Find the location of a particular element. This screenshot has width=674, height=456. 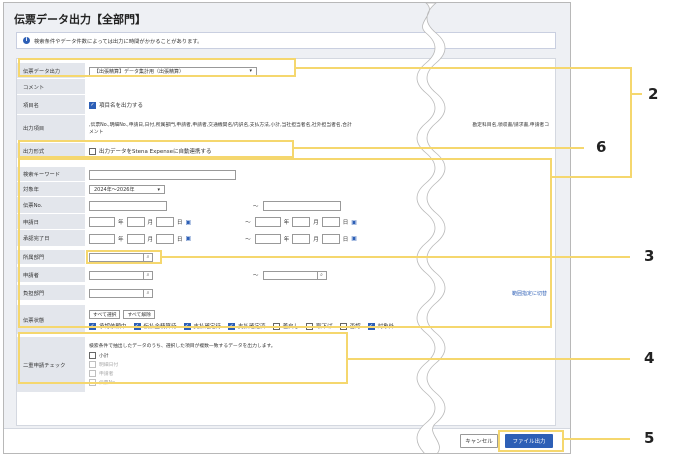

row-item-name: 項目名 ✓ 項目名を出力する is located at coordinates (286, 105).